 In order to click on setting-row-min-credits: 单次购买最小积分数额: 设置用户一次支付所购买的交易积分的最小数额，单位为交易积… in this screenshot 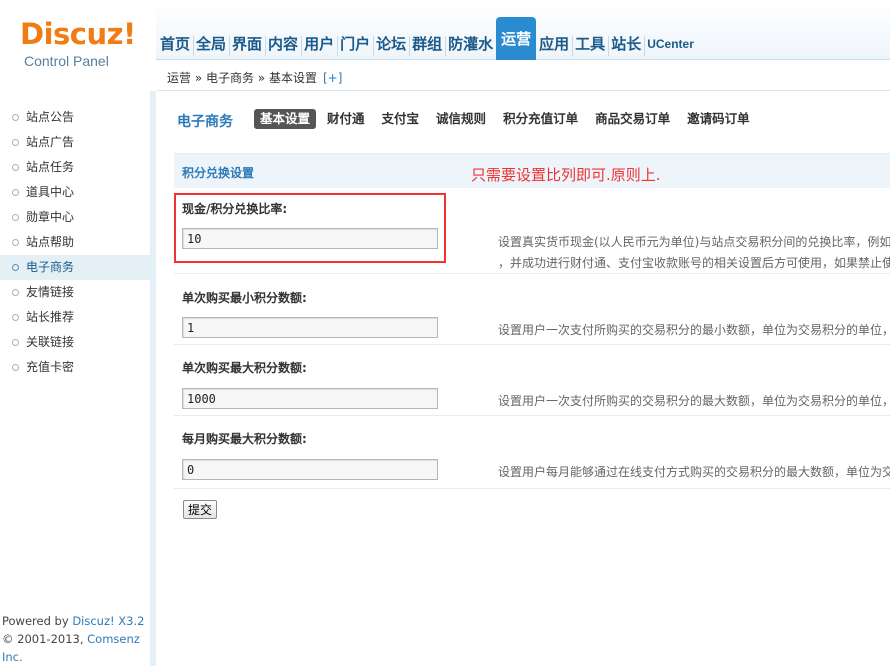, I will do `click(532, 309)`.